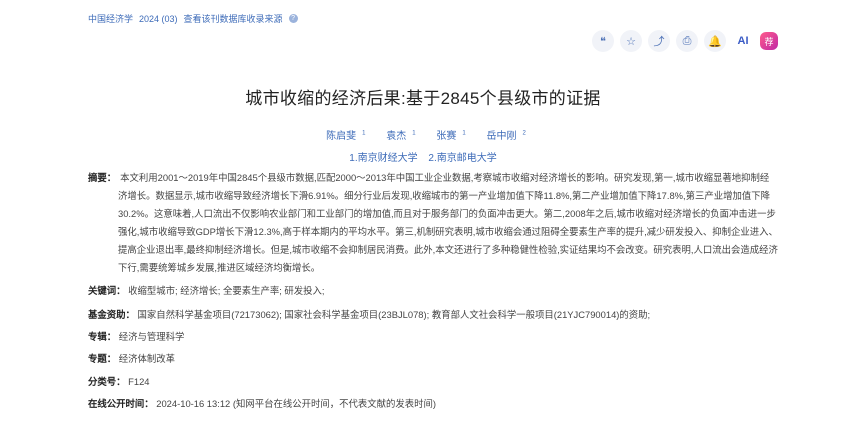 The height and width of the screenshot is (422, 846). I want to click on published-label: 在线公开时间：, so click(121, 403).